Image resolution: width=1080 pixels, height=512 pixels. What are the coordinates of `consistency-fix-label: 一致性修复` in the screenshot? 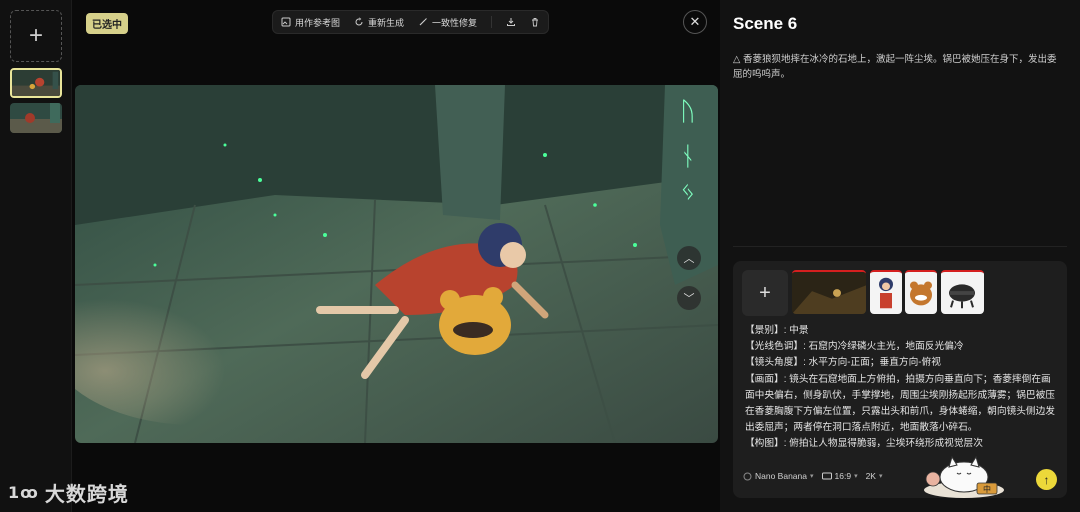 It's located at (455, 22).